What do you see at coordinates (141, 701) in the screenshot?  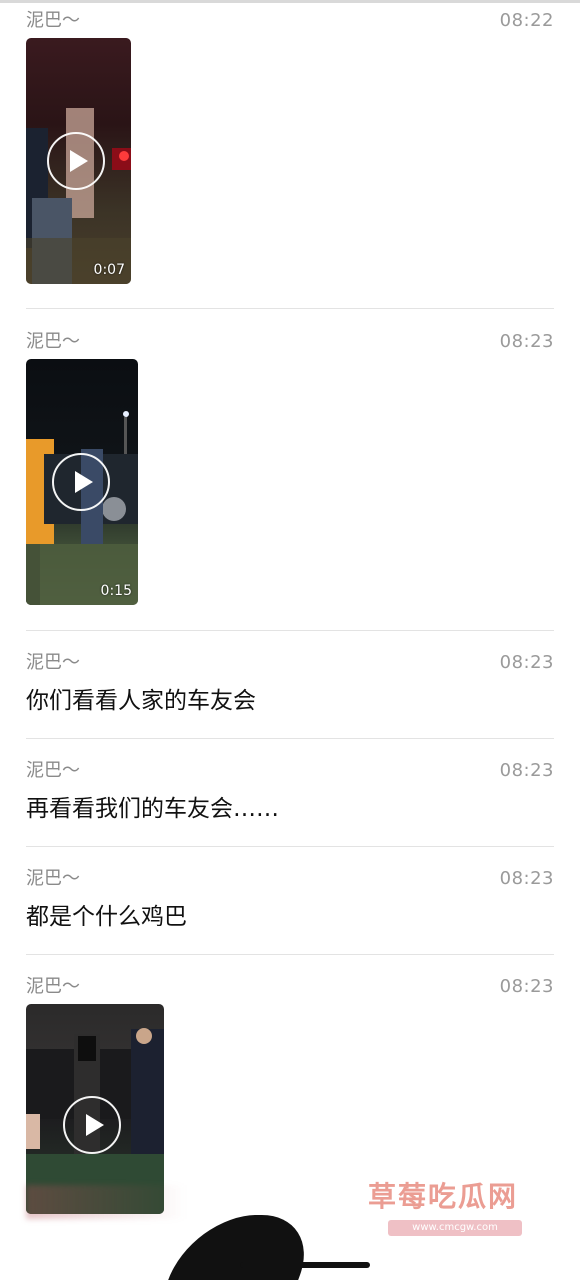 I see `message-text: 你们看看人家的车友会` at bounding box center [141, 701].